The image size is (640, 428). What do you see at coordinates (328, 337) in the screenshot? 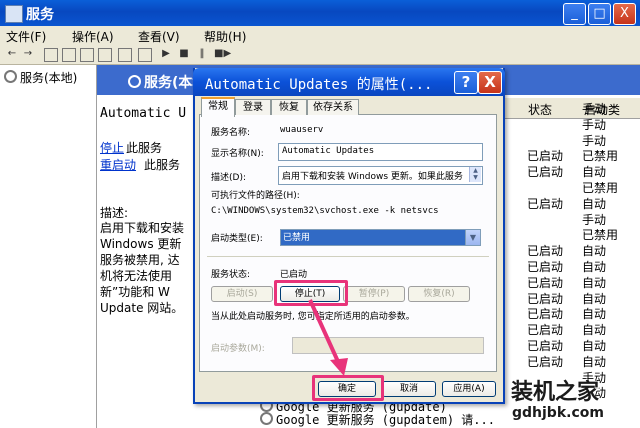
I see `pointer-arrow` at bounding box center [328, 337].